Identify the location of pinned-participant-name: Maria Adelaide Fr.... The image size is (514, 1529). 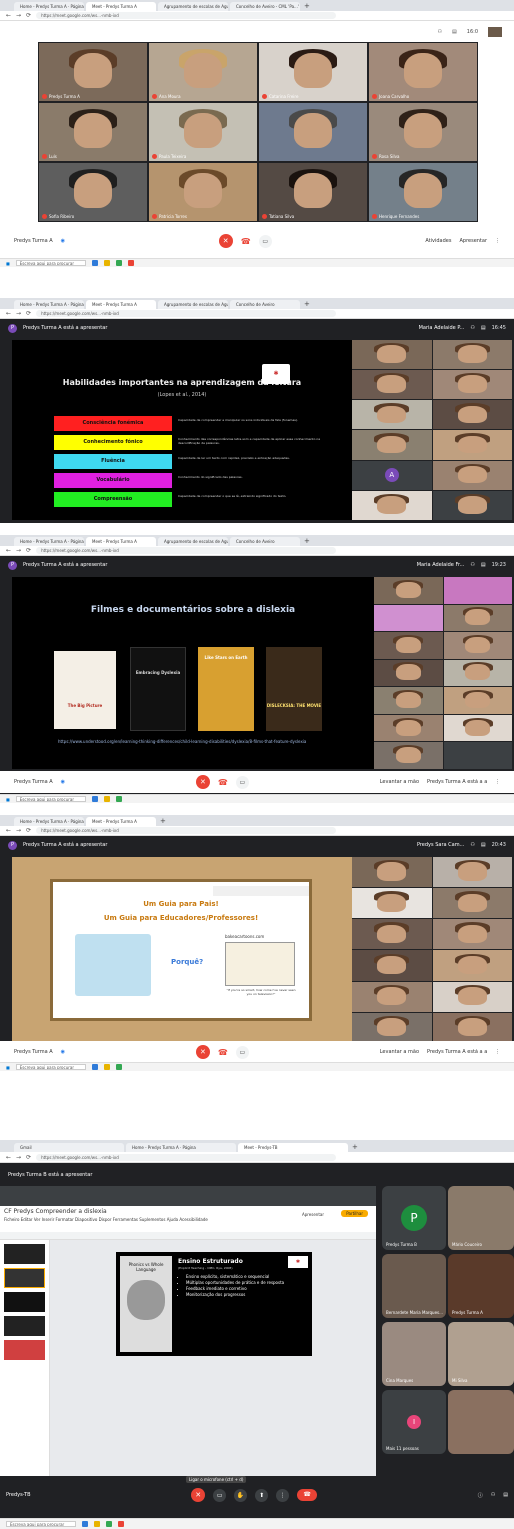
(441, 565).